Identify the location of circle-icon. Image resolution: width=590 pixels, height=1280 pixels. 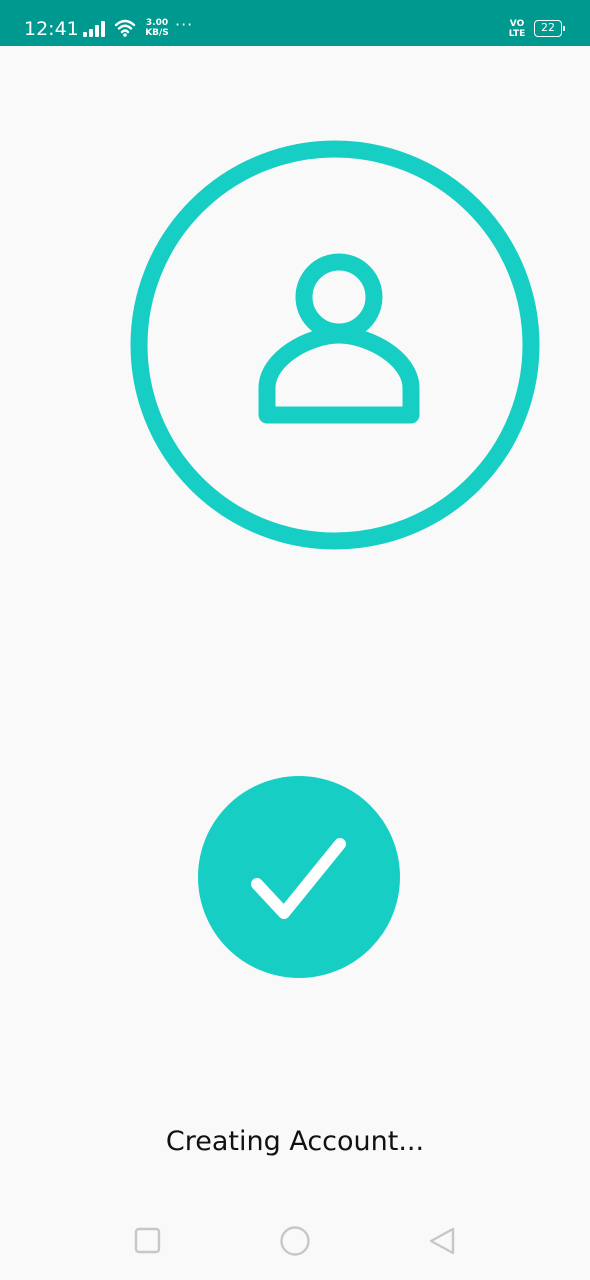
(295, 1241).